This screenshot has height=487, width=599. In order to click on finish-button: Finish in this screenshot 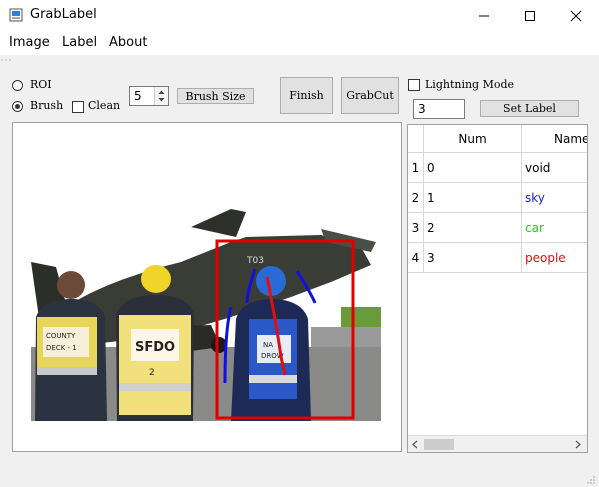, I will do `click(306, 95)`.